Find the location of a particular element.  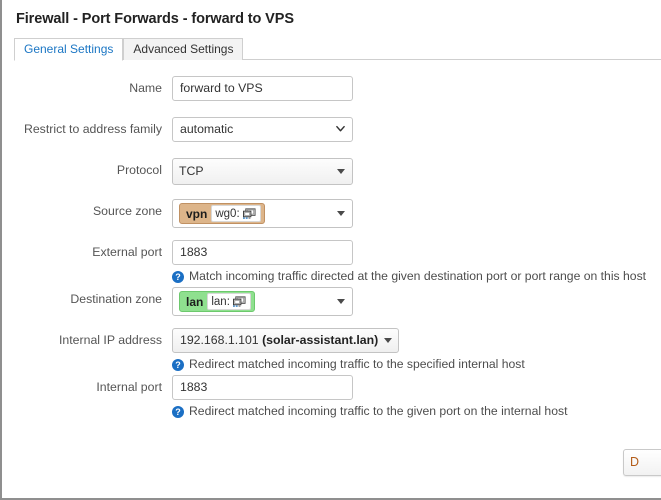

form-row-source-zone: Source zone vpn wg0: is located at coordinates (331, 217).